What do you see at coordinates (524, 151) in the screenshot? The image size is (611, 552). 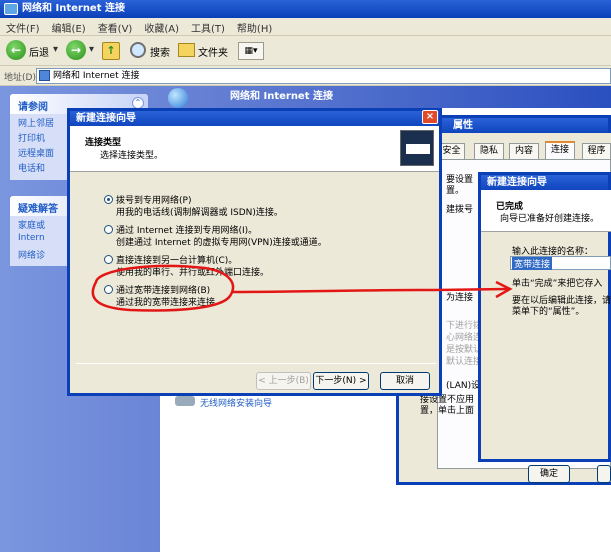 I see `tab-content: 内容` at bounding box center [524, 151].